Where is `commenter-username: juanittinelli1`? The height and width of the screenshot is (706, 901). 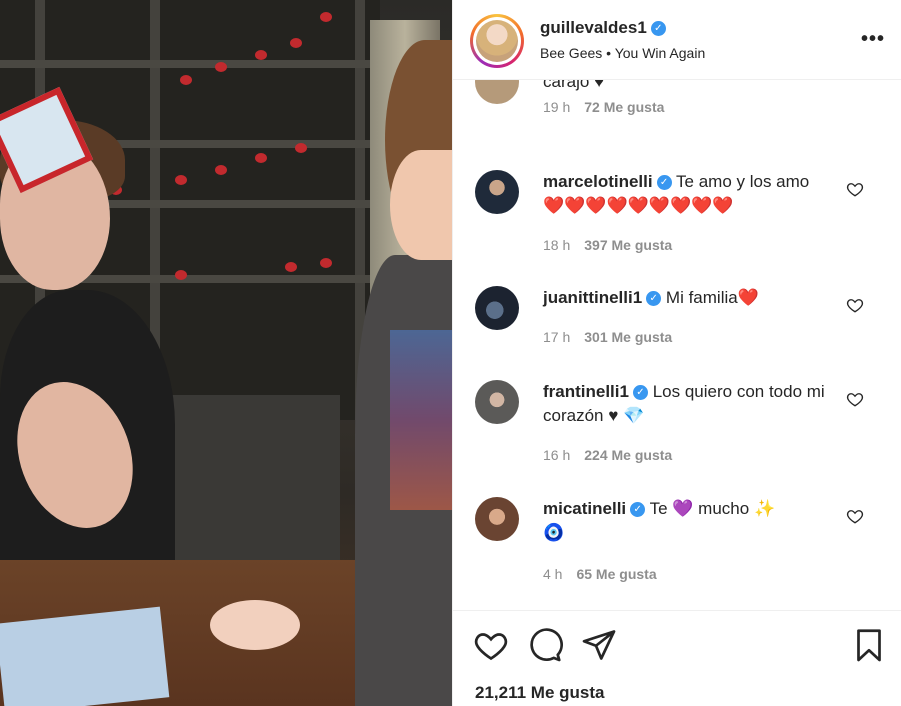 commenter-username: juanittinelli1 is located at coordinates (592, 297).